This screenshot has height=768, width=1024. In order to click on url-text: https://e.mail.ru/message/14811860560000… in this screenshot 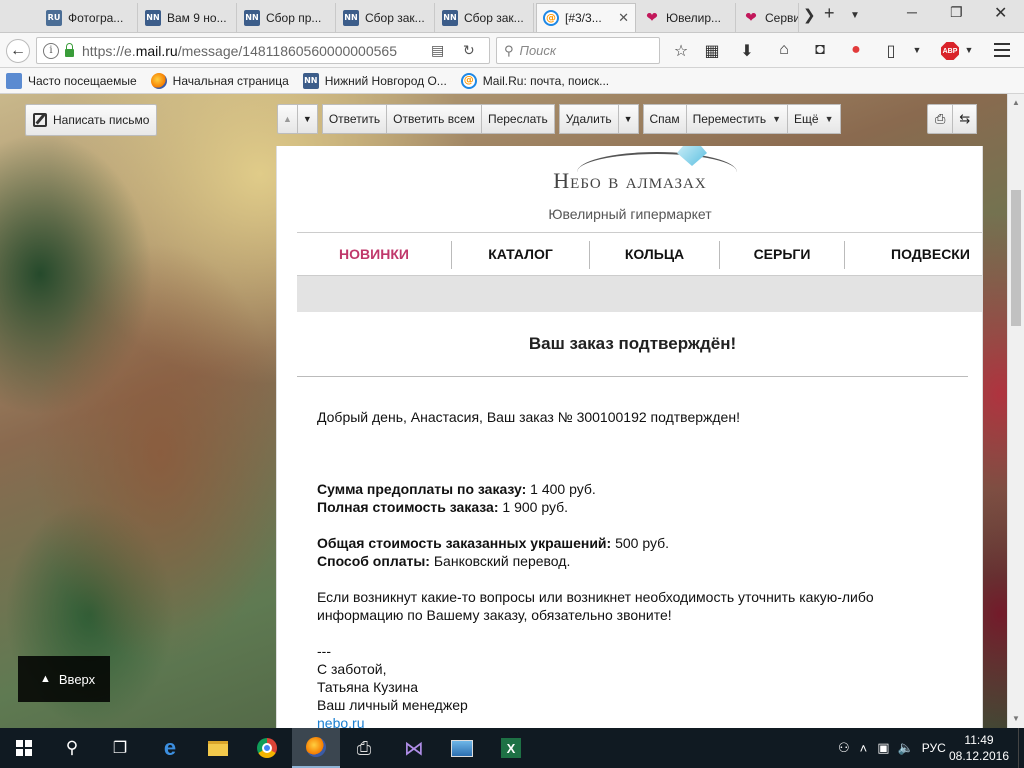, I will do `click(239, 51)`.